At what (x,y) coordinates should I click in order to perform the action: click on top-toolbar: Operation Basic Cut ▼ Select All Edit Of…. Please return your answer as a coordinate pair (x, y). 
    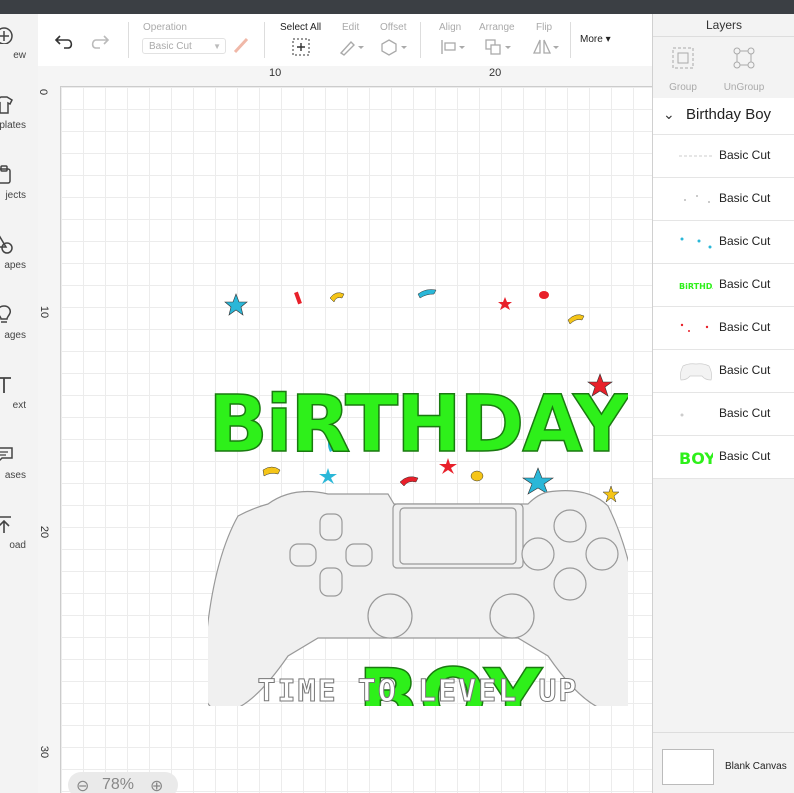
    Looking at the image, I should click on (345, 40).